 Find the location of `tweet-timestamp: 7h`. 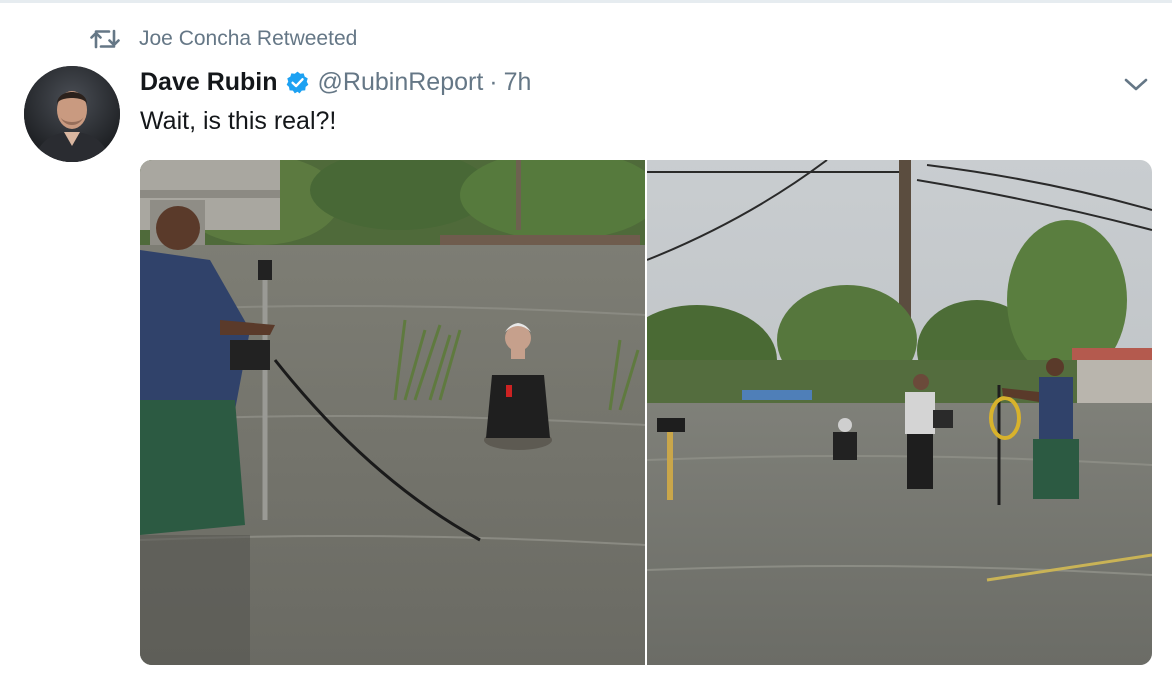

tweet-timestamp: 7h is located at coordinates (518, 82).